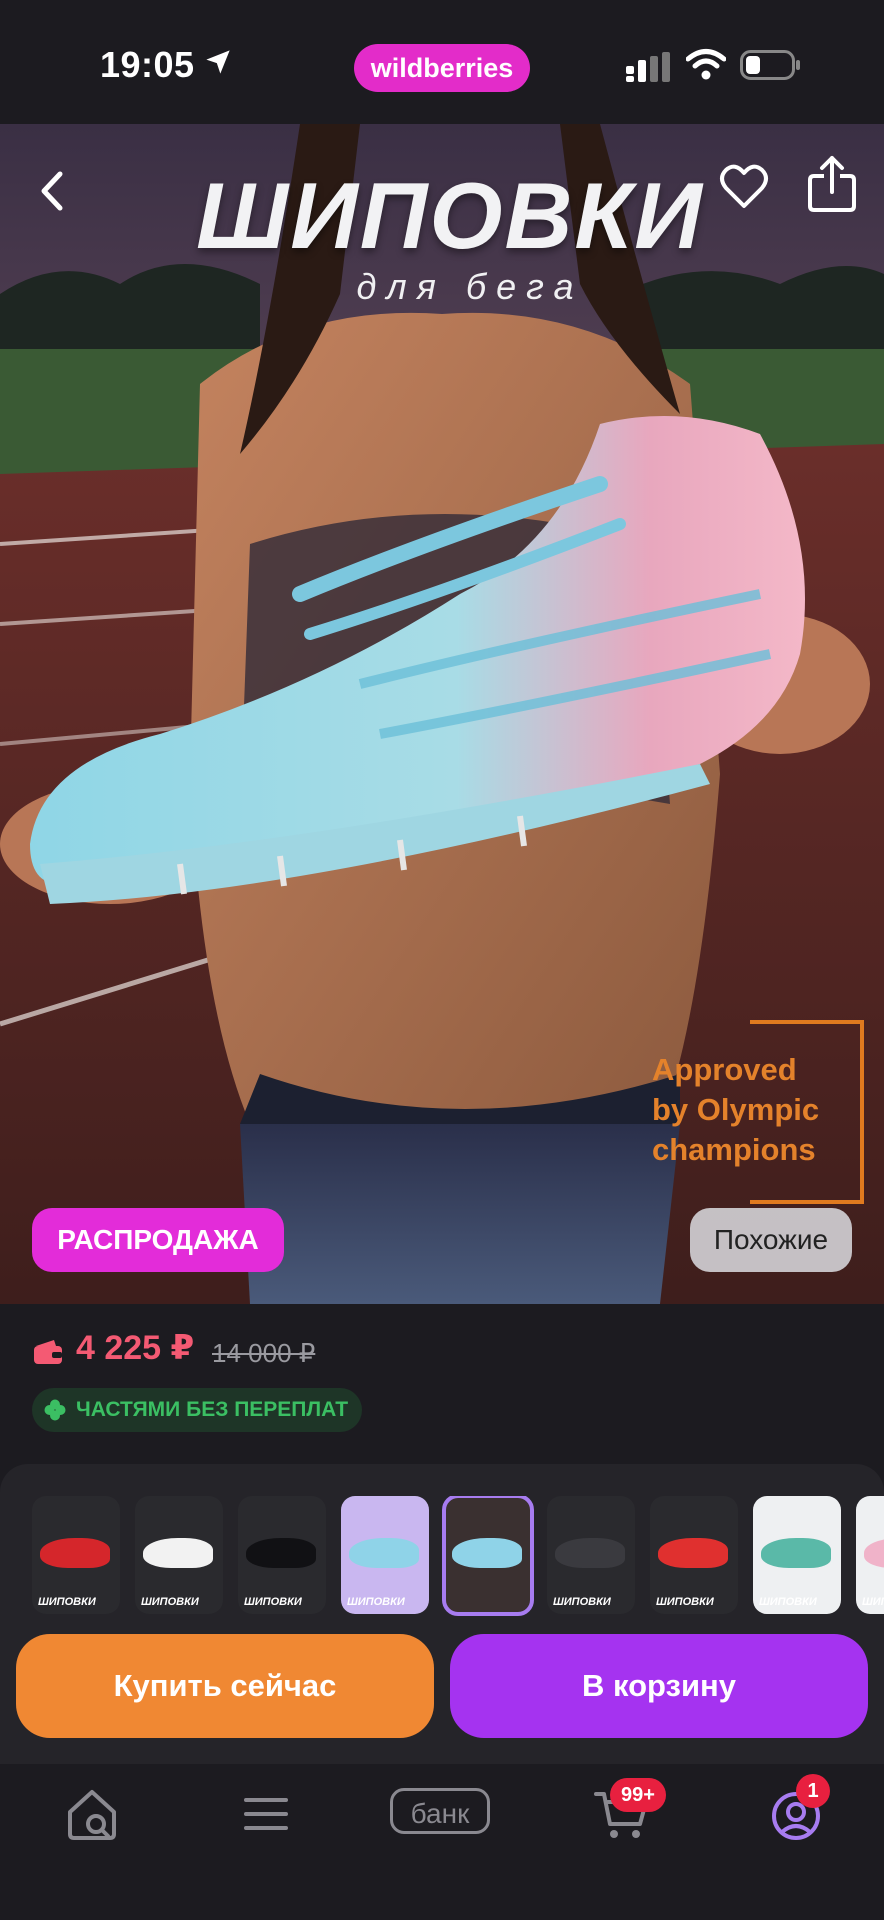 This screenshot has width=884, height=1920. I want to click on location-arrow-icon, so click(218, 62).